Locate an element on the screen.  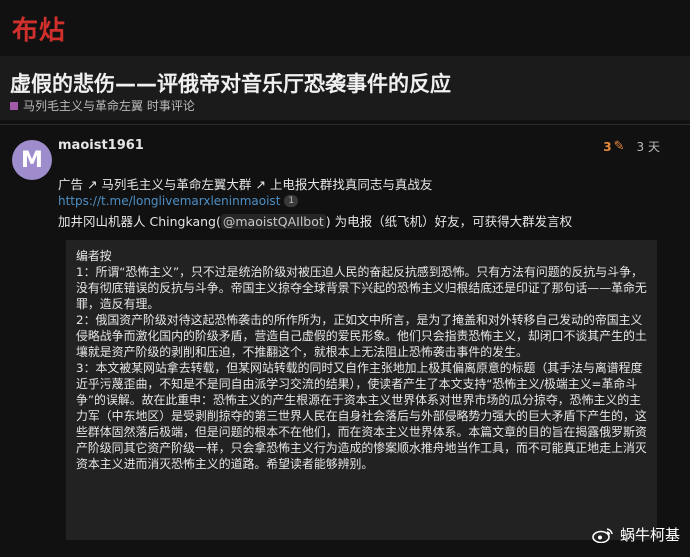
bot-suffix: ) 为电报（纸飞机）好友，可获得大群发言权 is located at coordinates (449, 221).